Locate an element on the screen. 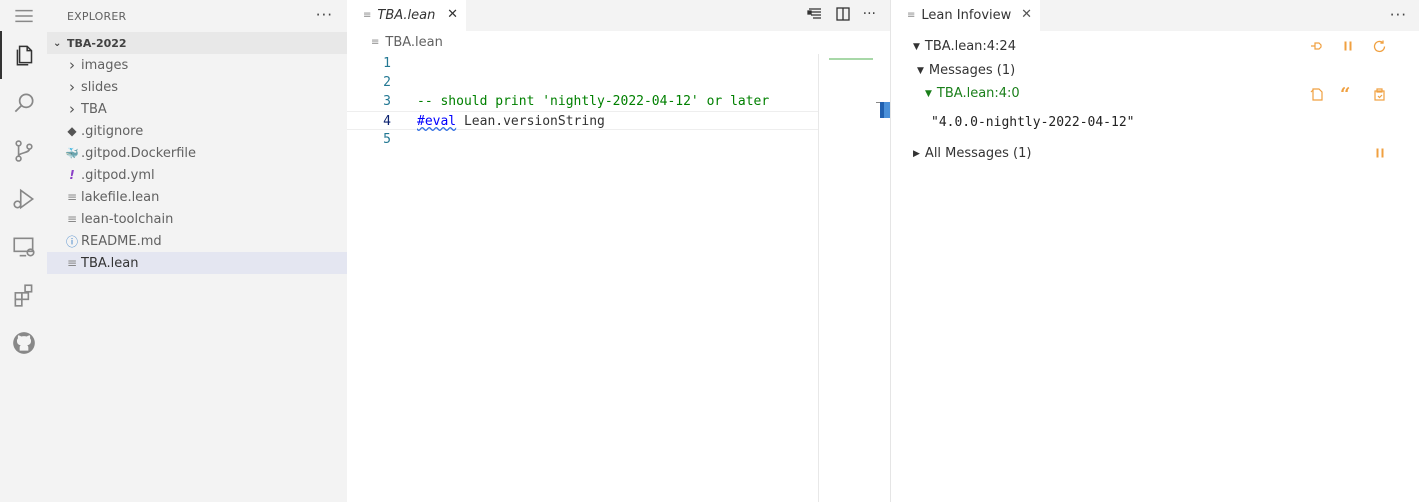  explorer-header: EXPLORER ··· is located at coordinates (197, 16).